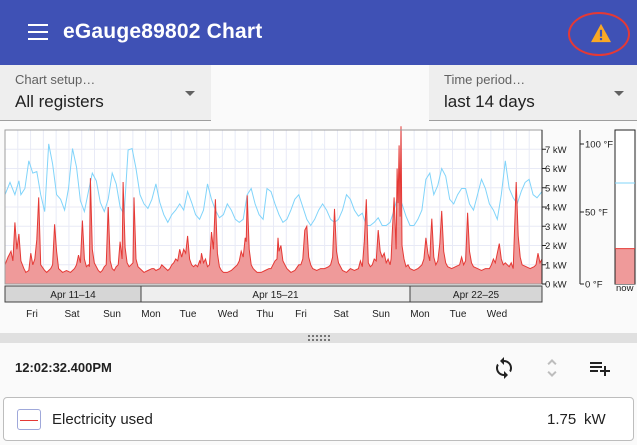 The image size is (637, 445). I want to click on power-tick-label: 1 kW, so click(556, 265).